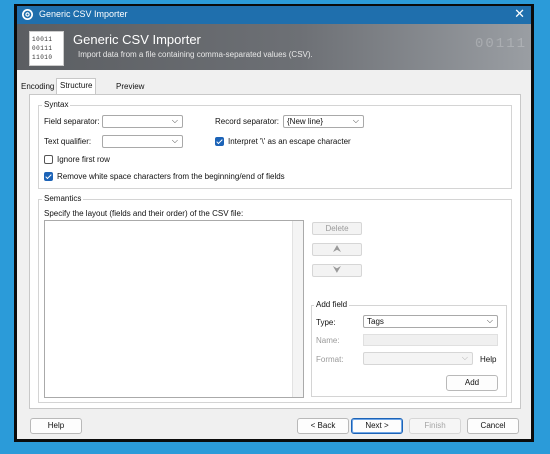 This screenshot has width=550, height=454. I want to click on delete-button: Delete, so click(337, 228).